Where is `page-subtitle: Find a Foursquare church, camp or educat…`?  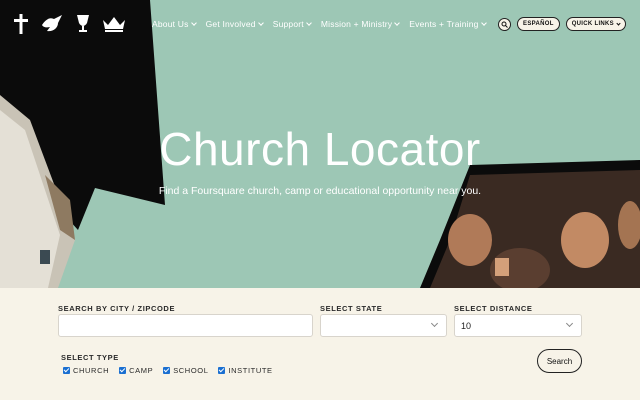
page-subtitle: Find a Foursquare church, camp or educat… is located at coordinates (320, 191).